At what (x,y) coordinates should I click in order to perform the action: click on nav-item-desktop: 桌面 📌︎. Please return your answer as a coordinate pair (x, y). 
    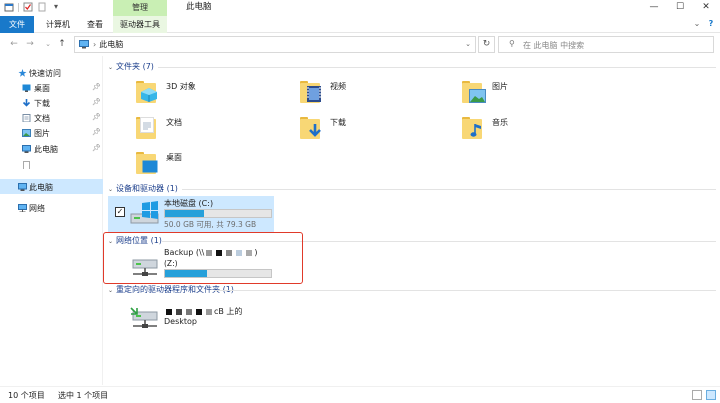
    Looking at the image, I should click on (51, 88).